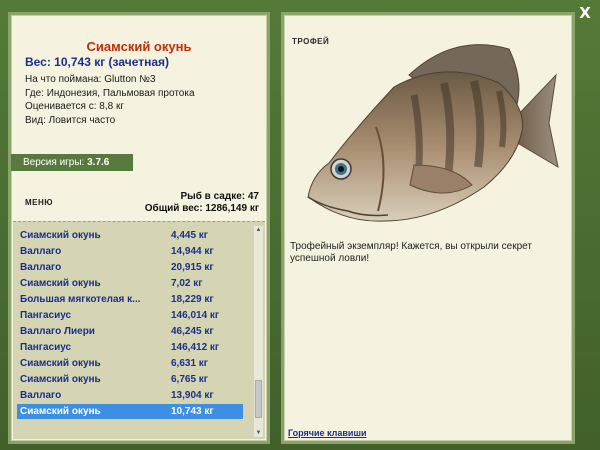 The image size is (600, 450). I want to click on fish-list-row: Валлаго 20,915 кг, so click(130, 267).